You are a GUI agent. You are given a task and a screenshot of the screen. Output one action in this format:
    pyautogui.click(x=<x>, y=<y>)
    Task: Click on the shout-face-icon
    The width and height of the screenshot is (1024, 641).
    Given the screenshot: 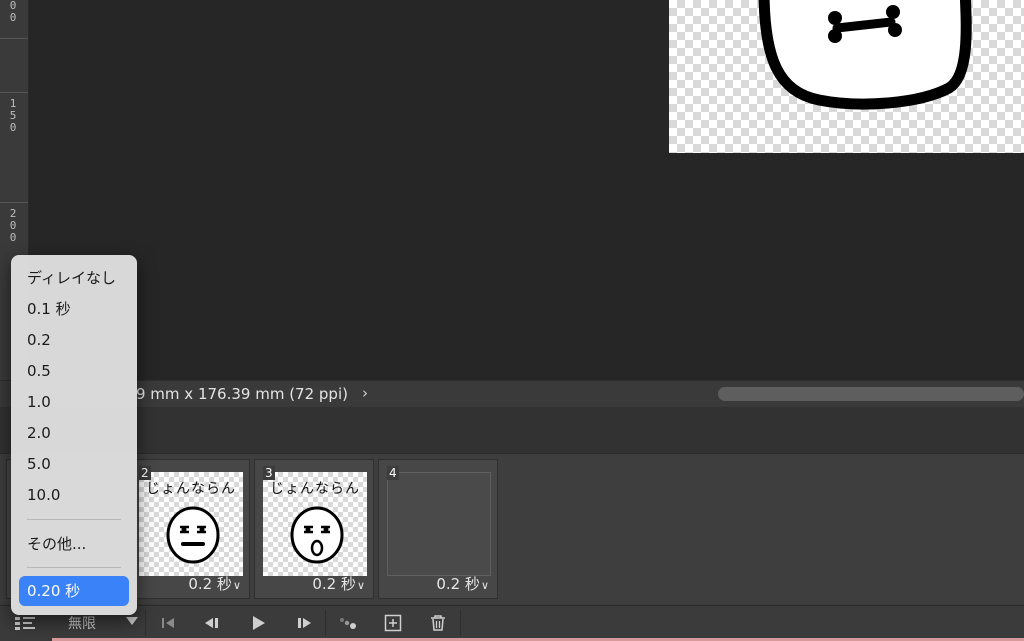 What is the action you would take?
    pyautogui.click(x=317, y=535)
    